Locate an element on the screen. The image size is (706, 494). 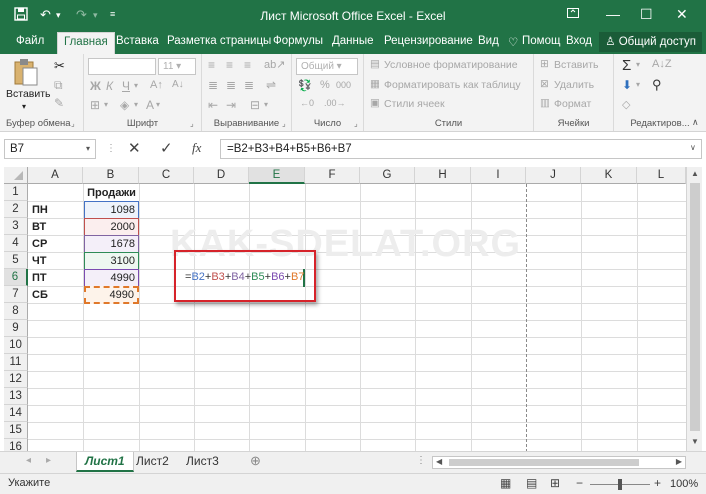
font-name-select is located at coordinates (122, 66).